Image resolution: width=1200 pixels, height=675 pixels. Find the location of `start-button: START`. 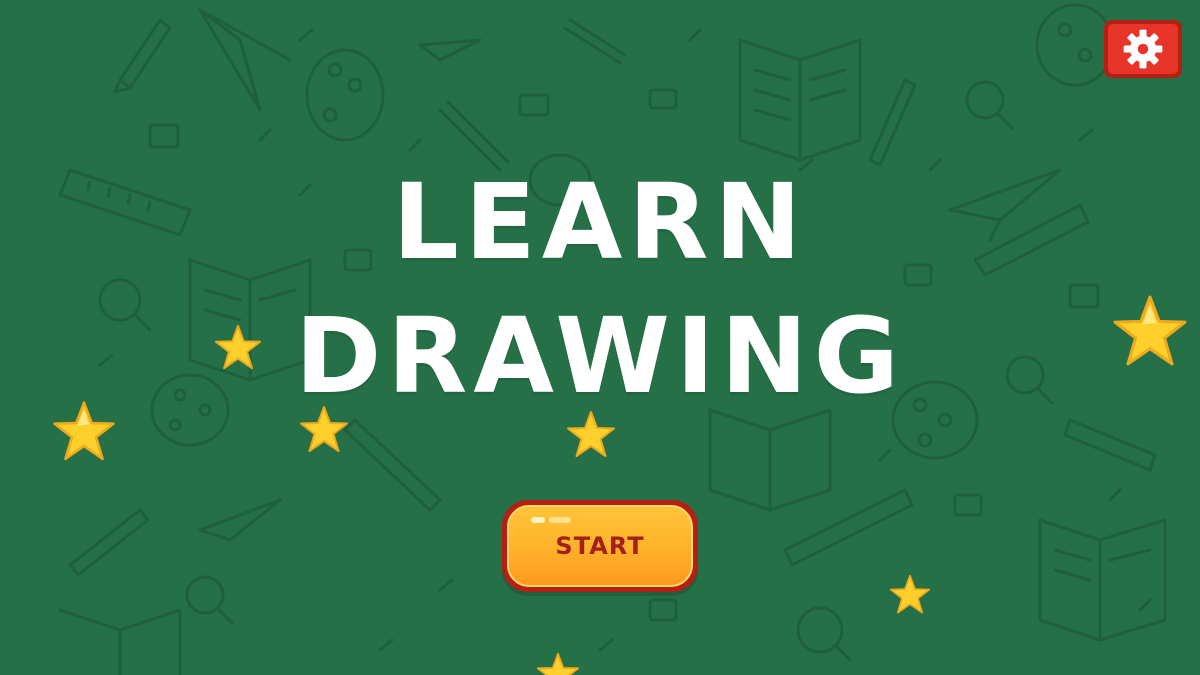

start-button: START is located at coordinates (600, 546).